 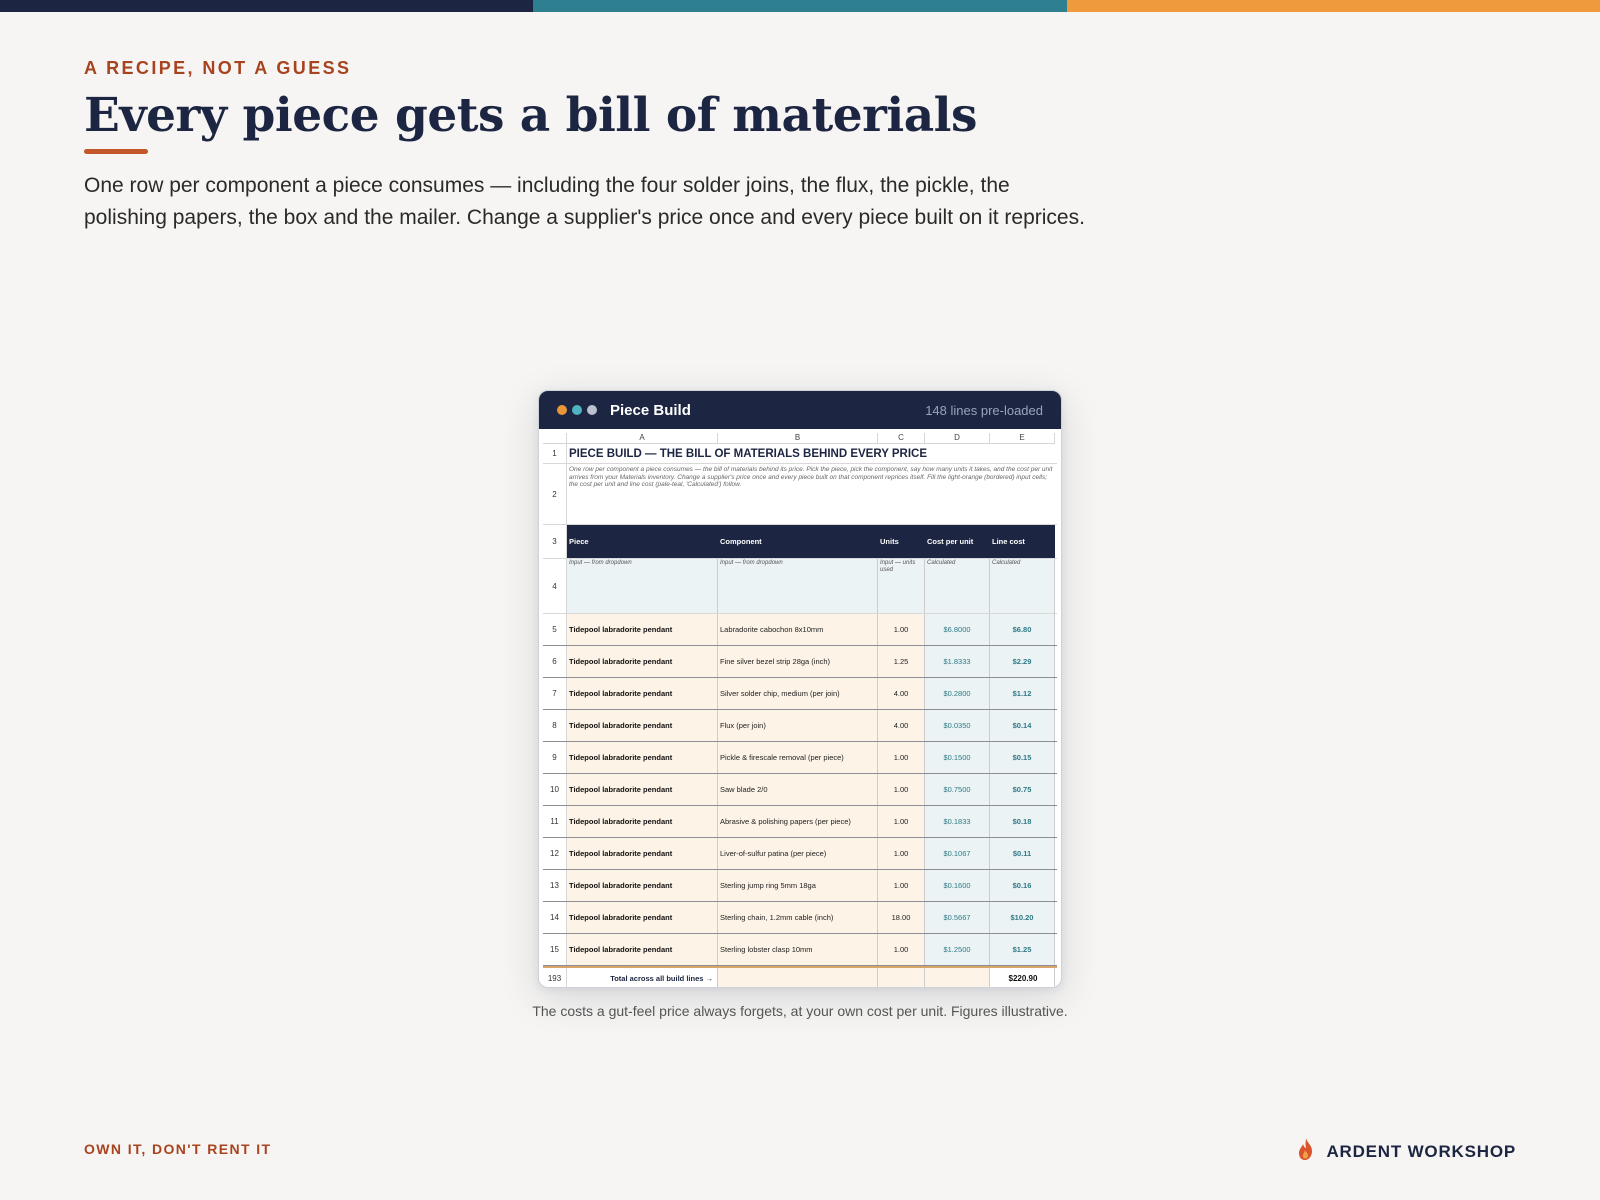 I want to click on cell-component: Liver-of-sulfur patina (per piece), so click(x=798, y=853).